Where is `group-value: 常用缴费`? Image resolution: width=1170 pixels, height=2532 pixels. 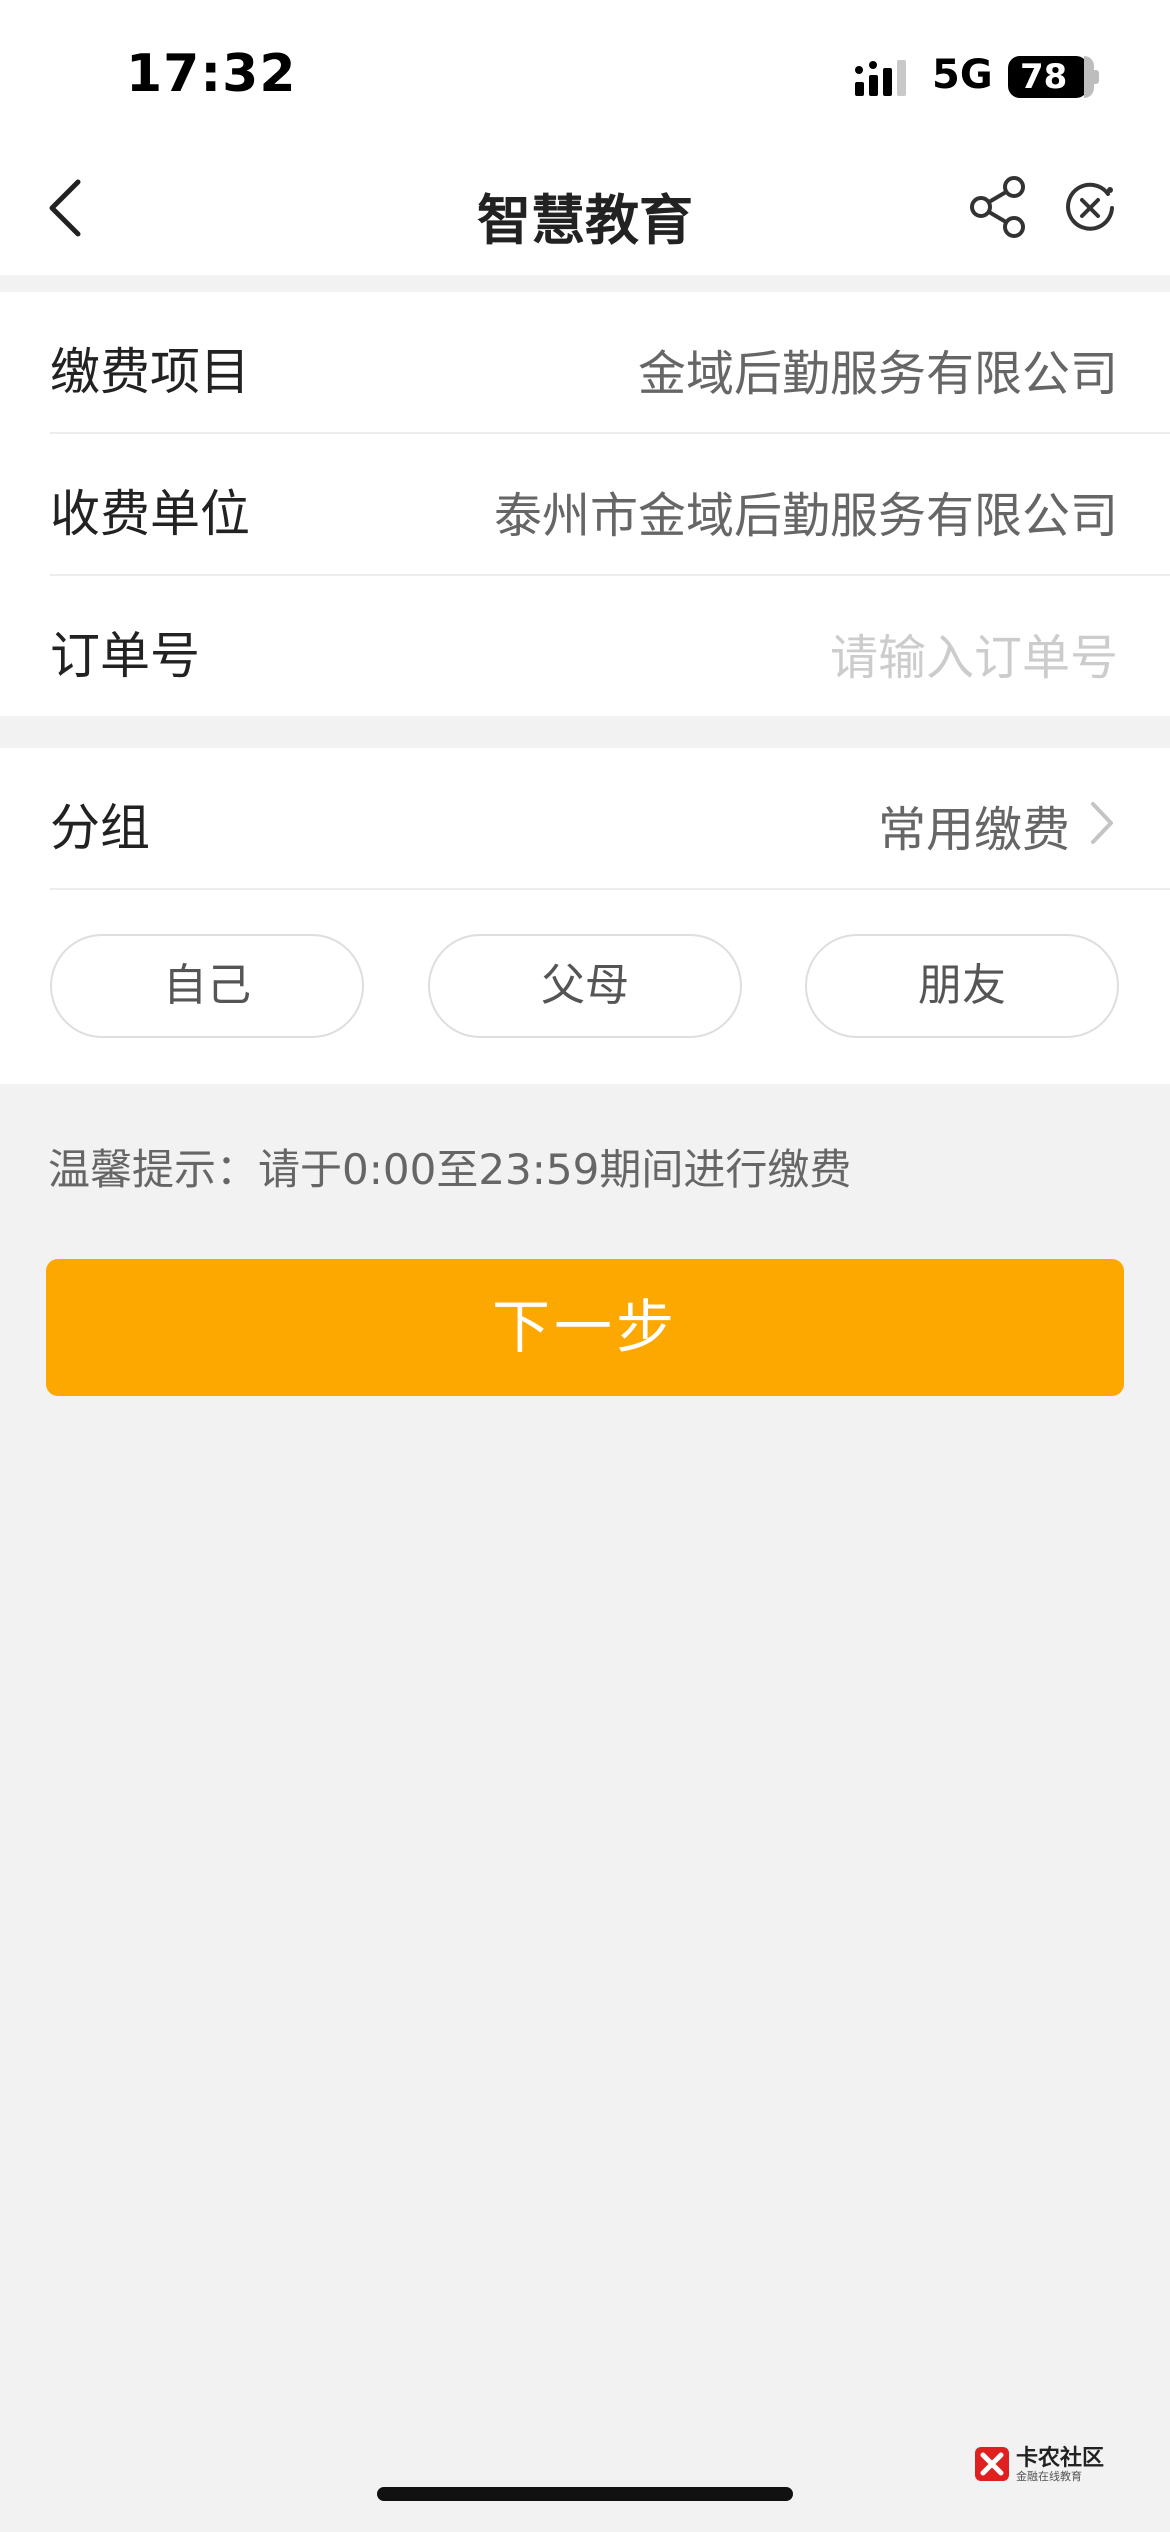 group-value: 常用缴费 is located at coordinates (974, 825).